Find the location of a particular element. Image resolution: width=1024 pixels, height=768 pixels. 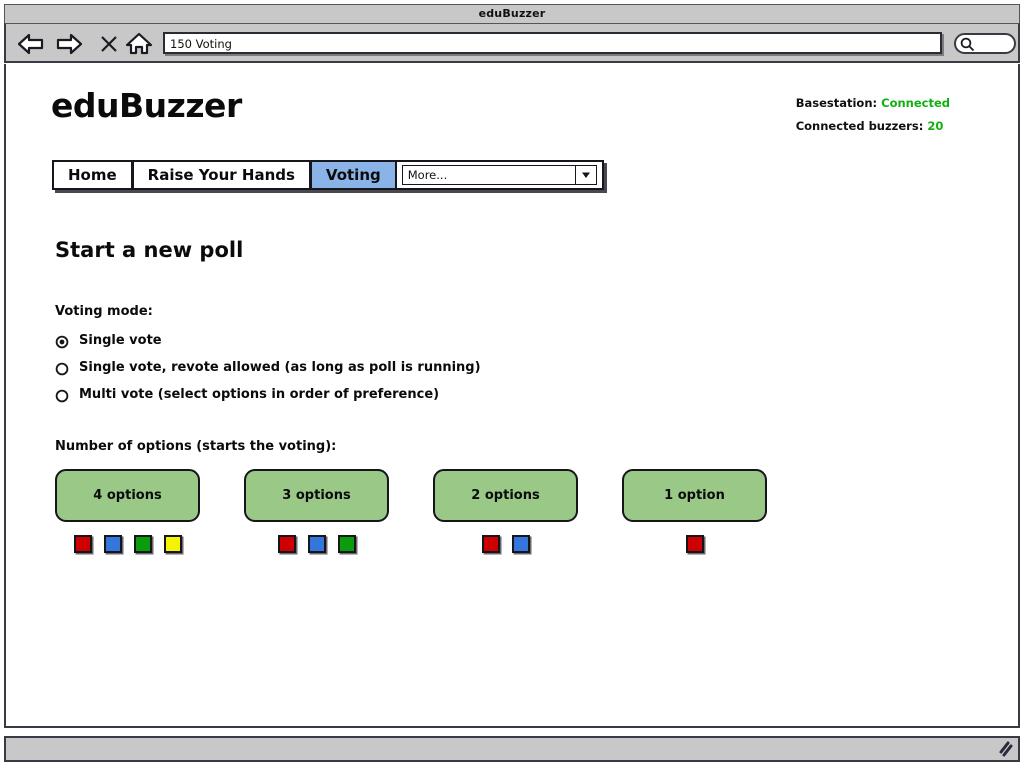

window-title: eduBuzzer is located at coordinates (512, 13).